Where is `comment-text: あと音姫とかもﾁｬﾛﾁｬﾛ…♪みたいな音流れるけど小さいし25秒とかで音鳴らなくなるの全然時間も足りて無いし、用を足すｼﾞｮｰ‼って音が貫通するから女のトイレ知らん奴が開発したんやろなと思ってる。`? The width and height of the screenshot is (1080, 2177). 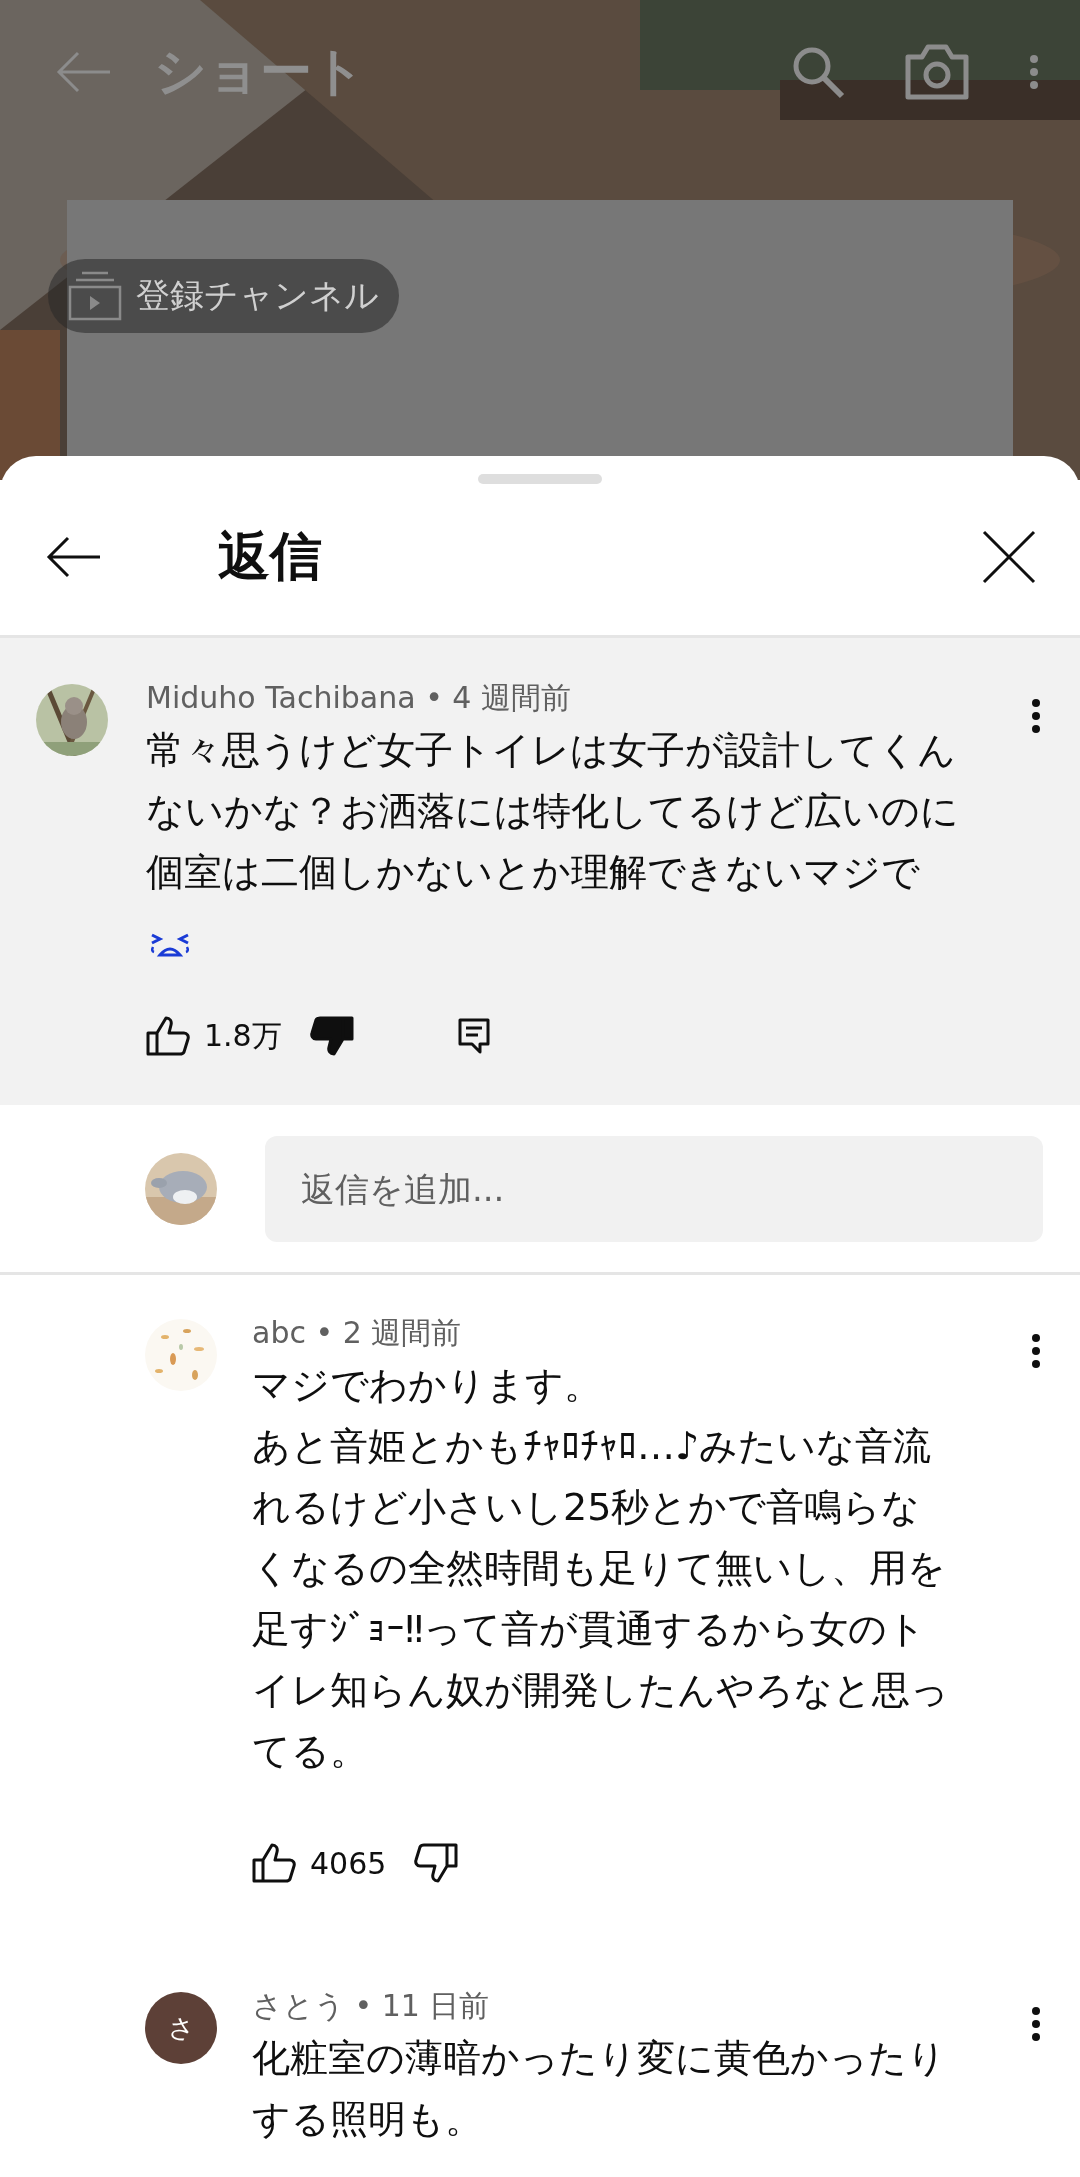
comment-text: あと音姫とかもﾁｬﾛﾁｬﾛ…♪みたいな音流れるけど小さいし25秒とかで音鳴らなくなるの全然時間も足りて無いし、用を足すｼﾞｮｰ‼って音が貫通するから女のトイレ知らん奴が開発したんやろなと思ってる。 is located at coordinates (601, 1599).